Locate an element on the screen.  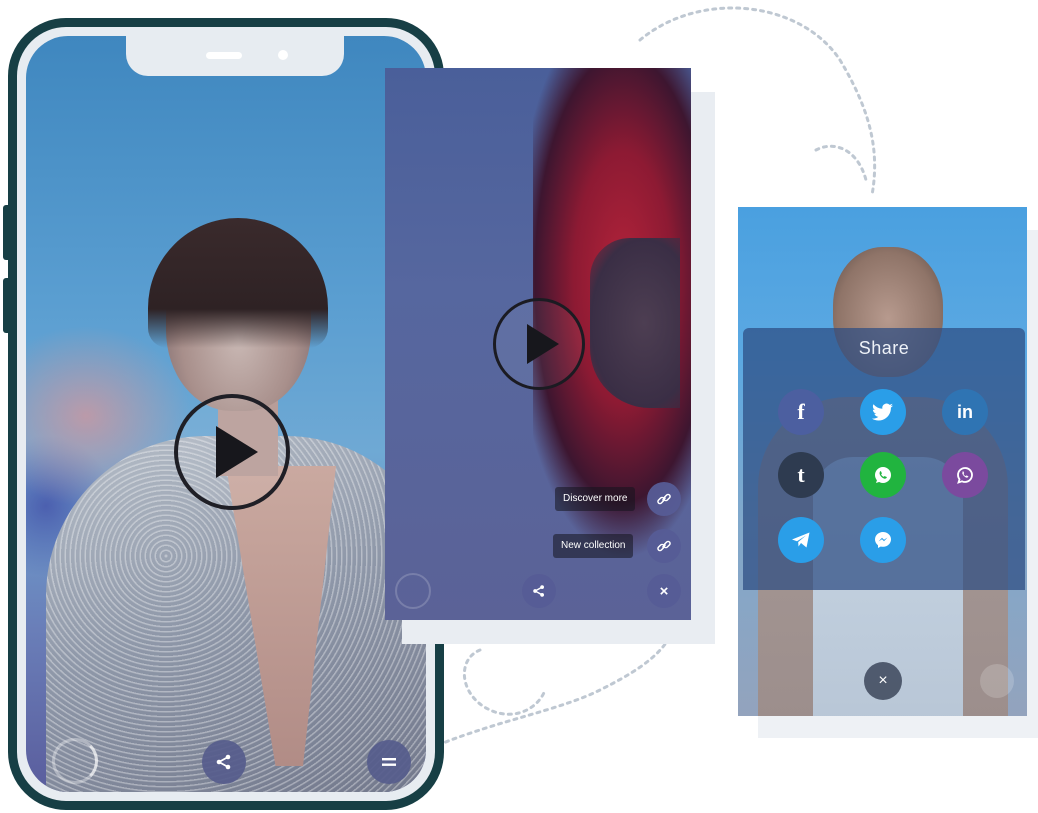
phone-camera is located at coordinates (283, 55).